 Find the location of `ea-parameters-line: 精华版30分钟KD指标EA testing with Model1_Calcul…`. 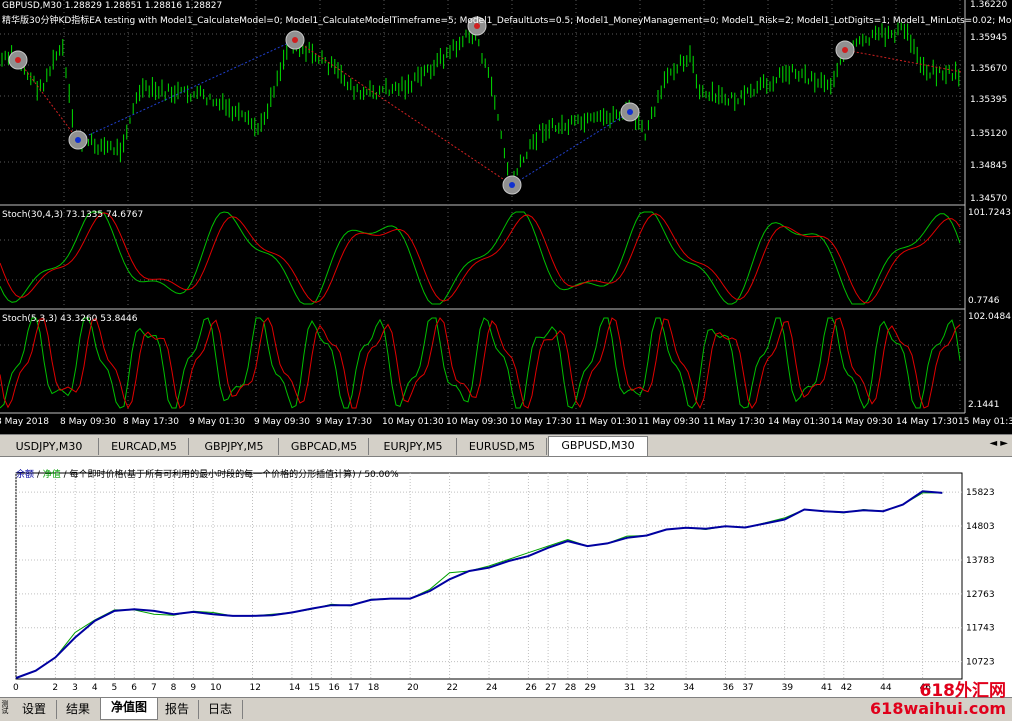

ea-parameters-line: 精华版30分钟KD指标EA testing with Model1_Calcul… is located at coordinates (507, 21).